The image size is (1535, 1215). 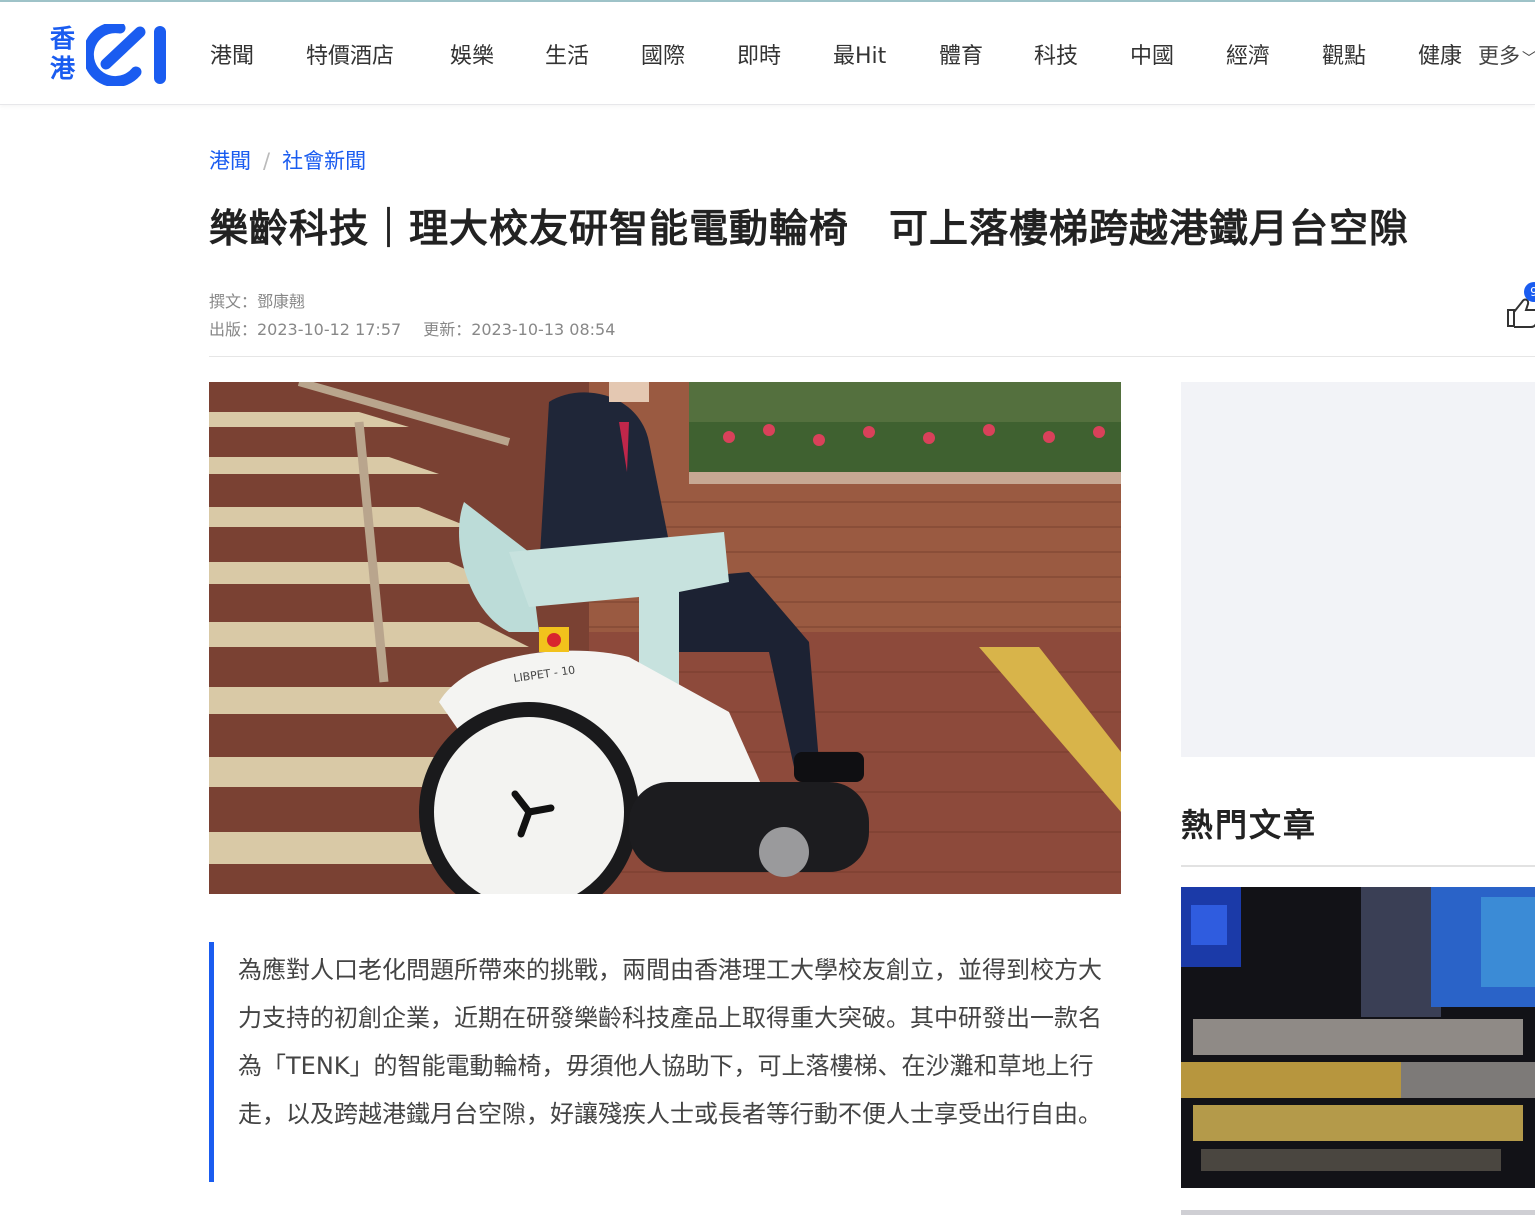 What do you see at coordinates (63, 68) in the screenshot?
I see `logo-char-2: 港` at bounding box center [63, 68].